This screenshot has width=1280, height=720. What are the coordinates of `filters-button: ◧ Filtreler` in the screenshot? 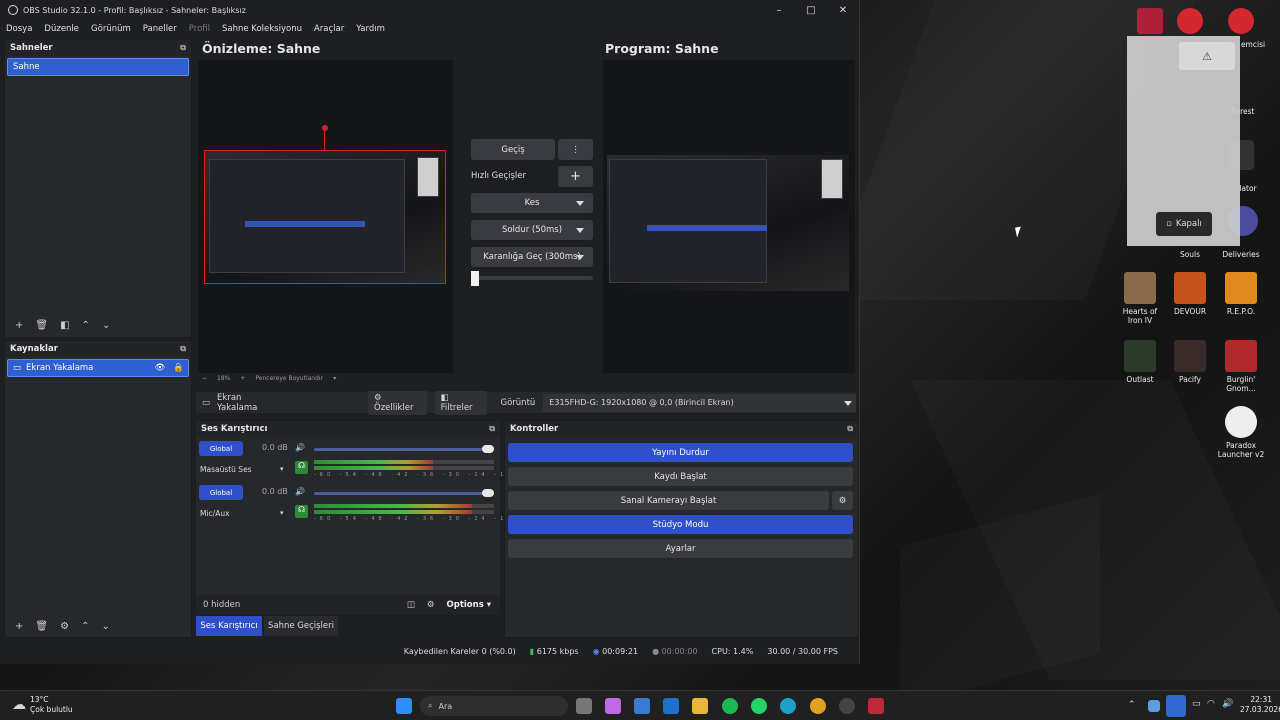 It's located at (460, 402).